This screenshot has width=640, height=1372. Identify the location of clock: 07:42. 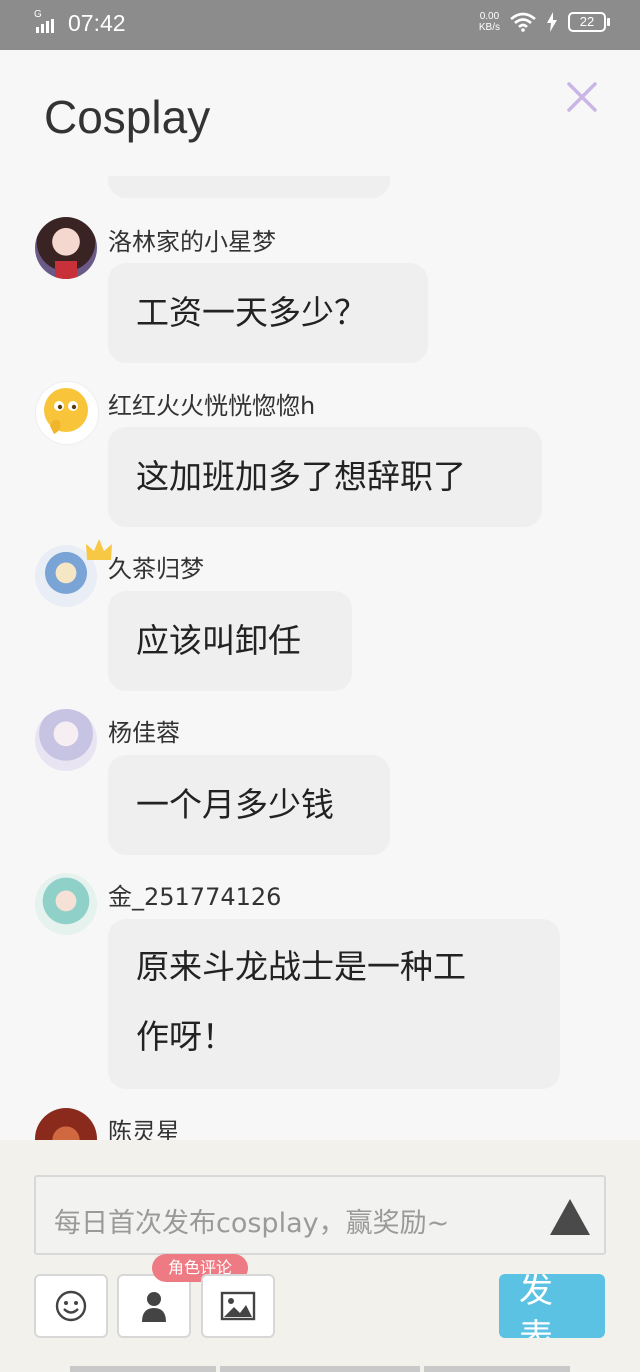
(97, 23).